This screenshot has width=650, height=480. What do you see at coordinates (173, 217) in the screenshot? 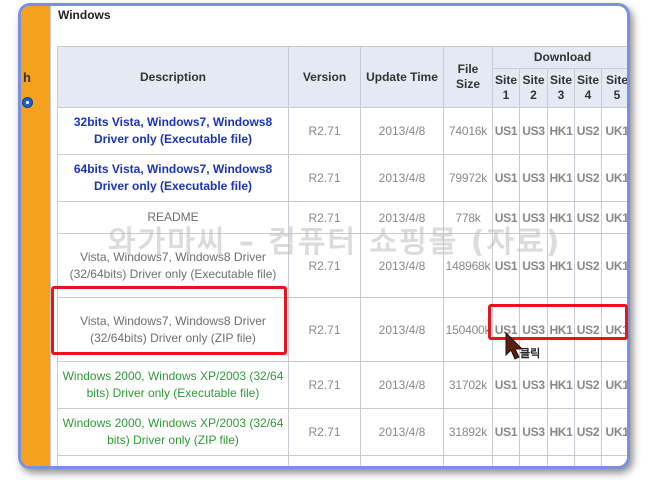
I see `row-description: README` at bounding box center [173, 217].